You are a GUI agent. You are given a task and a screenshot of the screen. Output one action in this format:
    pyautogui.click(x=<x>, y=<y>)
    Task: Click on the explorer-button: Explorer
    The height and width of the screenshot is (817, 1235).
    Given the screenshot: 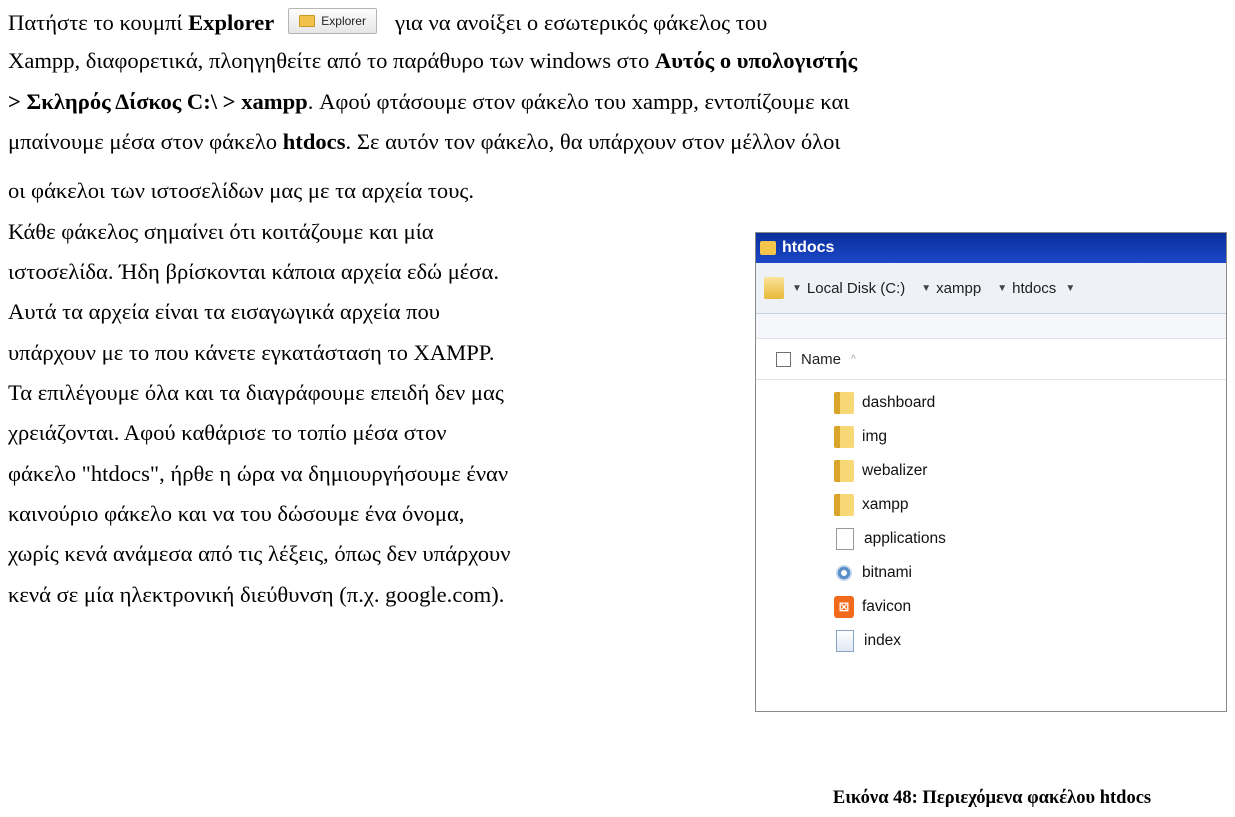 What is the action you would take?
    pyautogui.click(x=332, y=21)
    